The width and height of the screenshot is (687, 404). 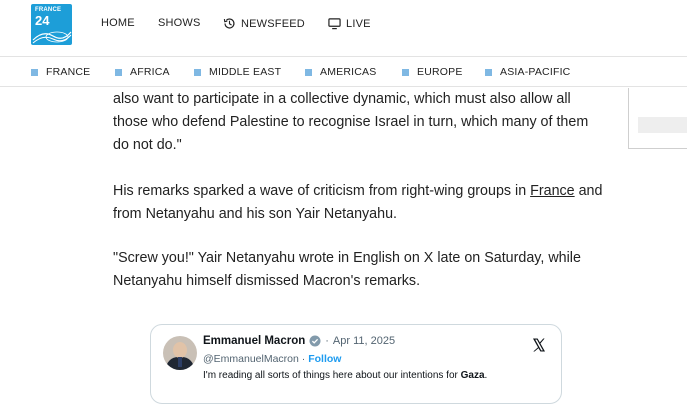 I want to click on nav-newsfeed-label: NEWSFEED, so click(x=273, y=23).